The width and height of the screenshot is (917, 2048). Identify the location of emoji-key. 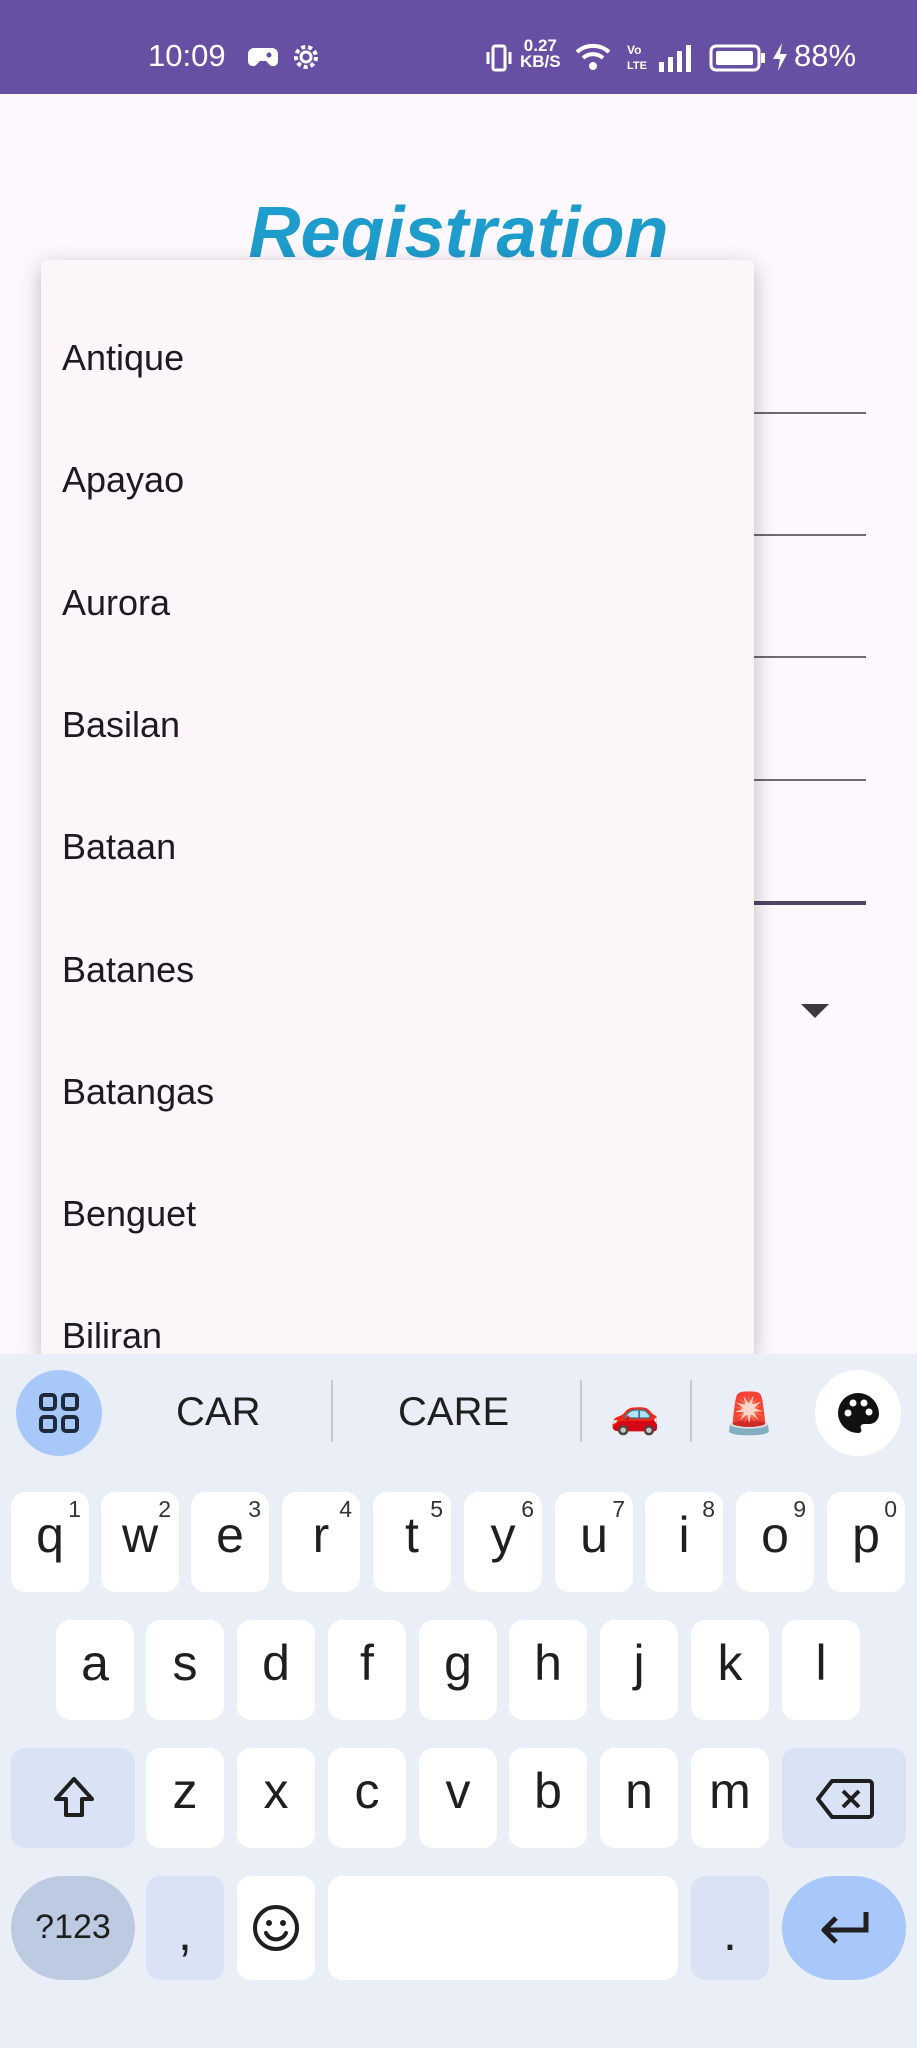
(276, 1928).